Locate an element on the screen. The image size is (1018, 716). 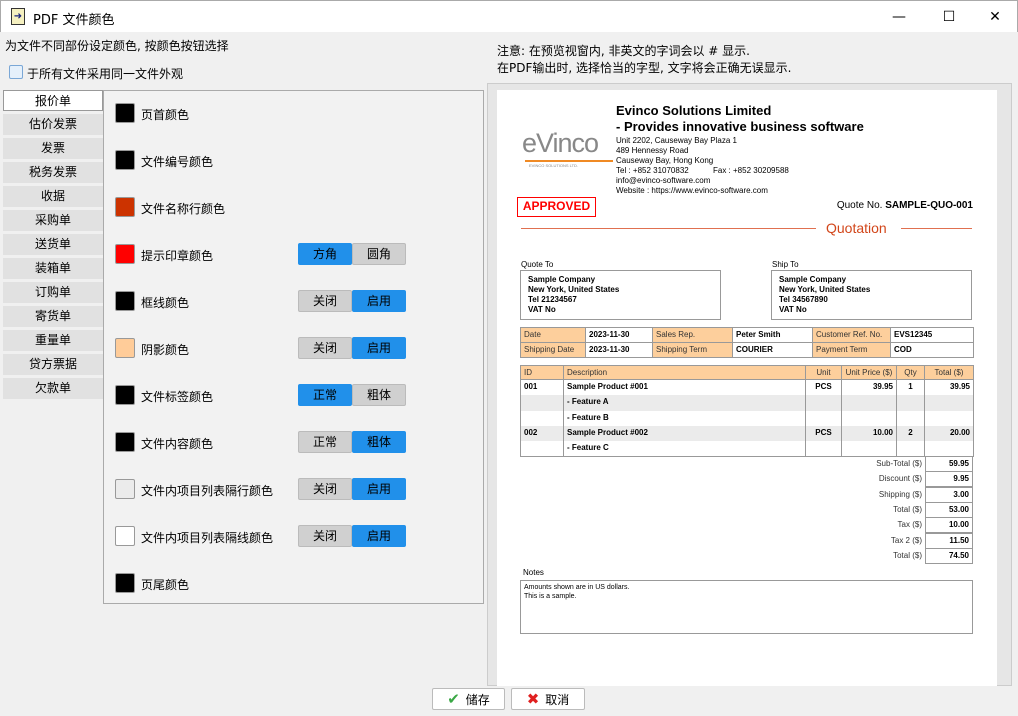
color-row-label: 文件内项目列表隔行颜色 is located at coordinates (207, 491).